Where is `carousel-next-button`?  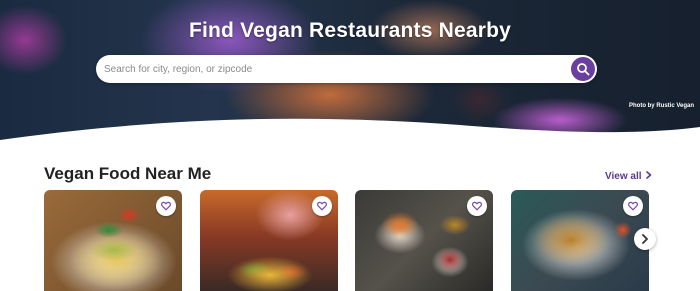
carousel-next-button is located at coordinates (645, 239).